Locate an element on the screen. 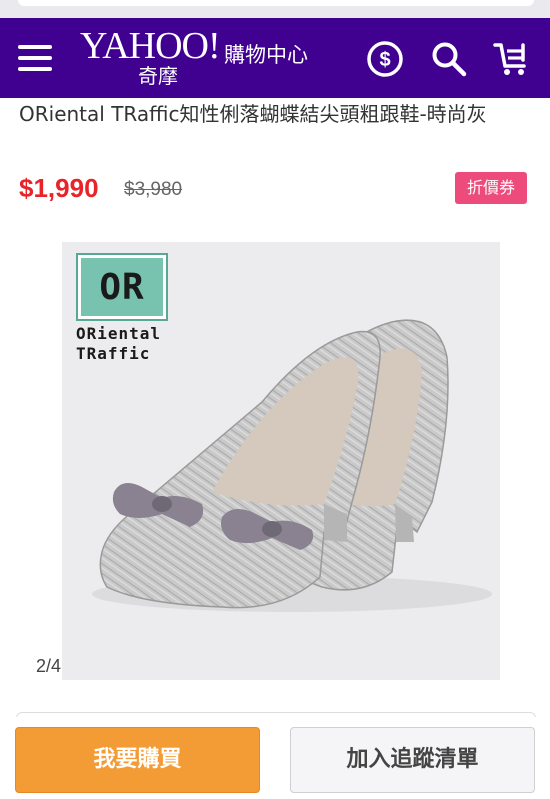 Image resolution: width=550 pixels, height=799 pixels. logo-section-name: 購物中心 is located at coordinates (266, 55).